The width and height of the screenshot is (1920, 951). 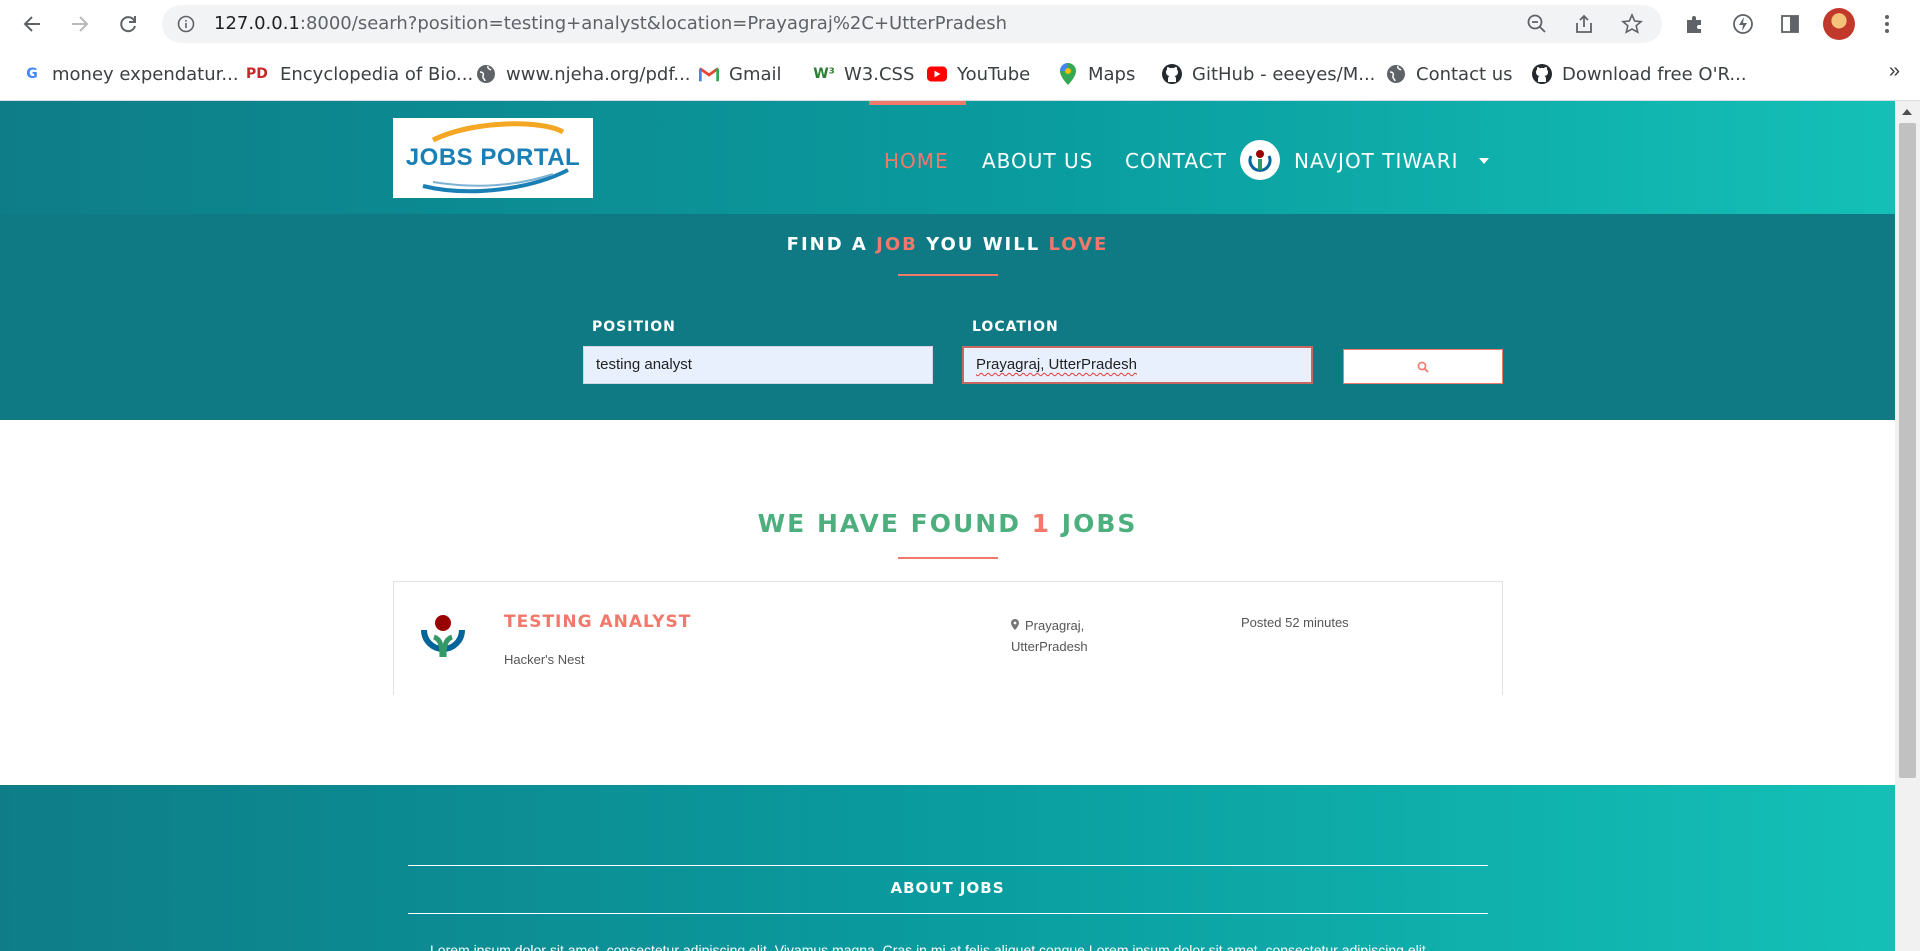 I want to click on search-icon, so click(x=1423, y=367).